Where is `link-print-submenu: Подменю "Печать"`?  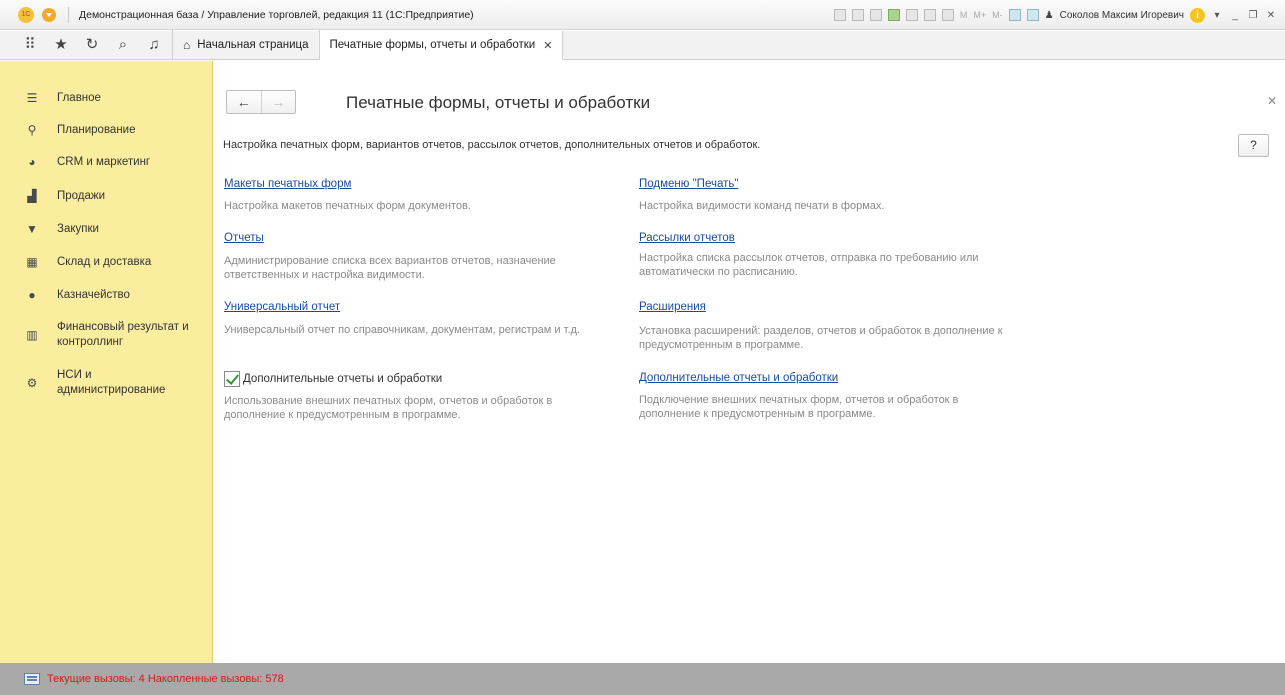
link-print-submenu: Подменю "Печать" is located at coordinates (688, 184).